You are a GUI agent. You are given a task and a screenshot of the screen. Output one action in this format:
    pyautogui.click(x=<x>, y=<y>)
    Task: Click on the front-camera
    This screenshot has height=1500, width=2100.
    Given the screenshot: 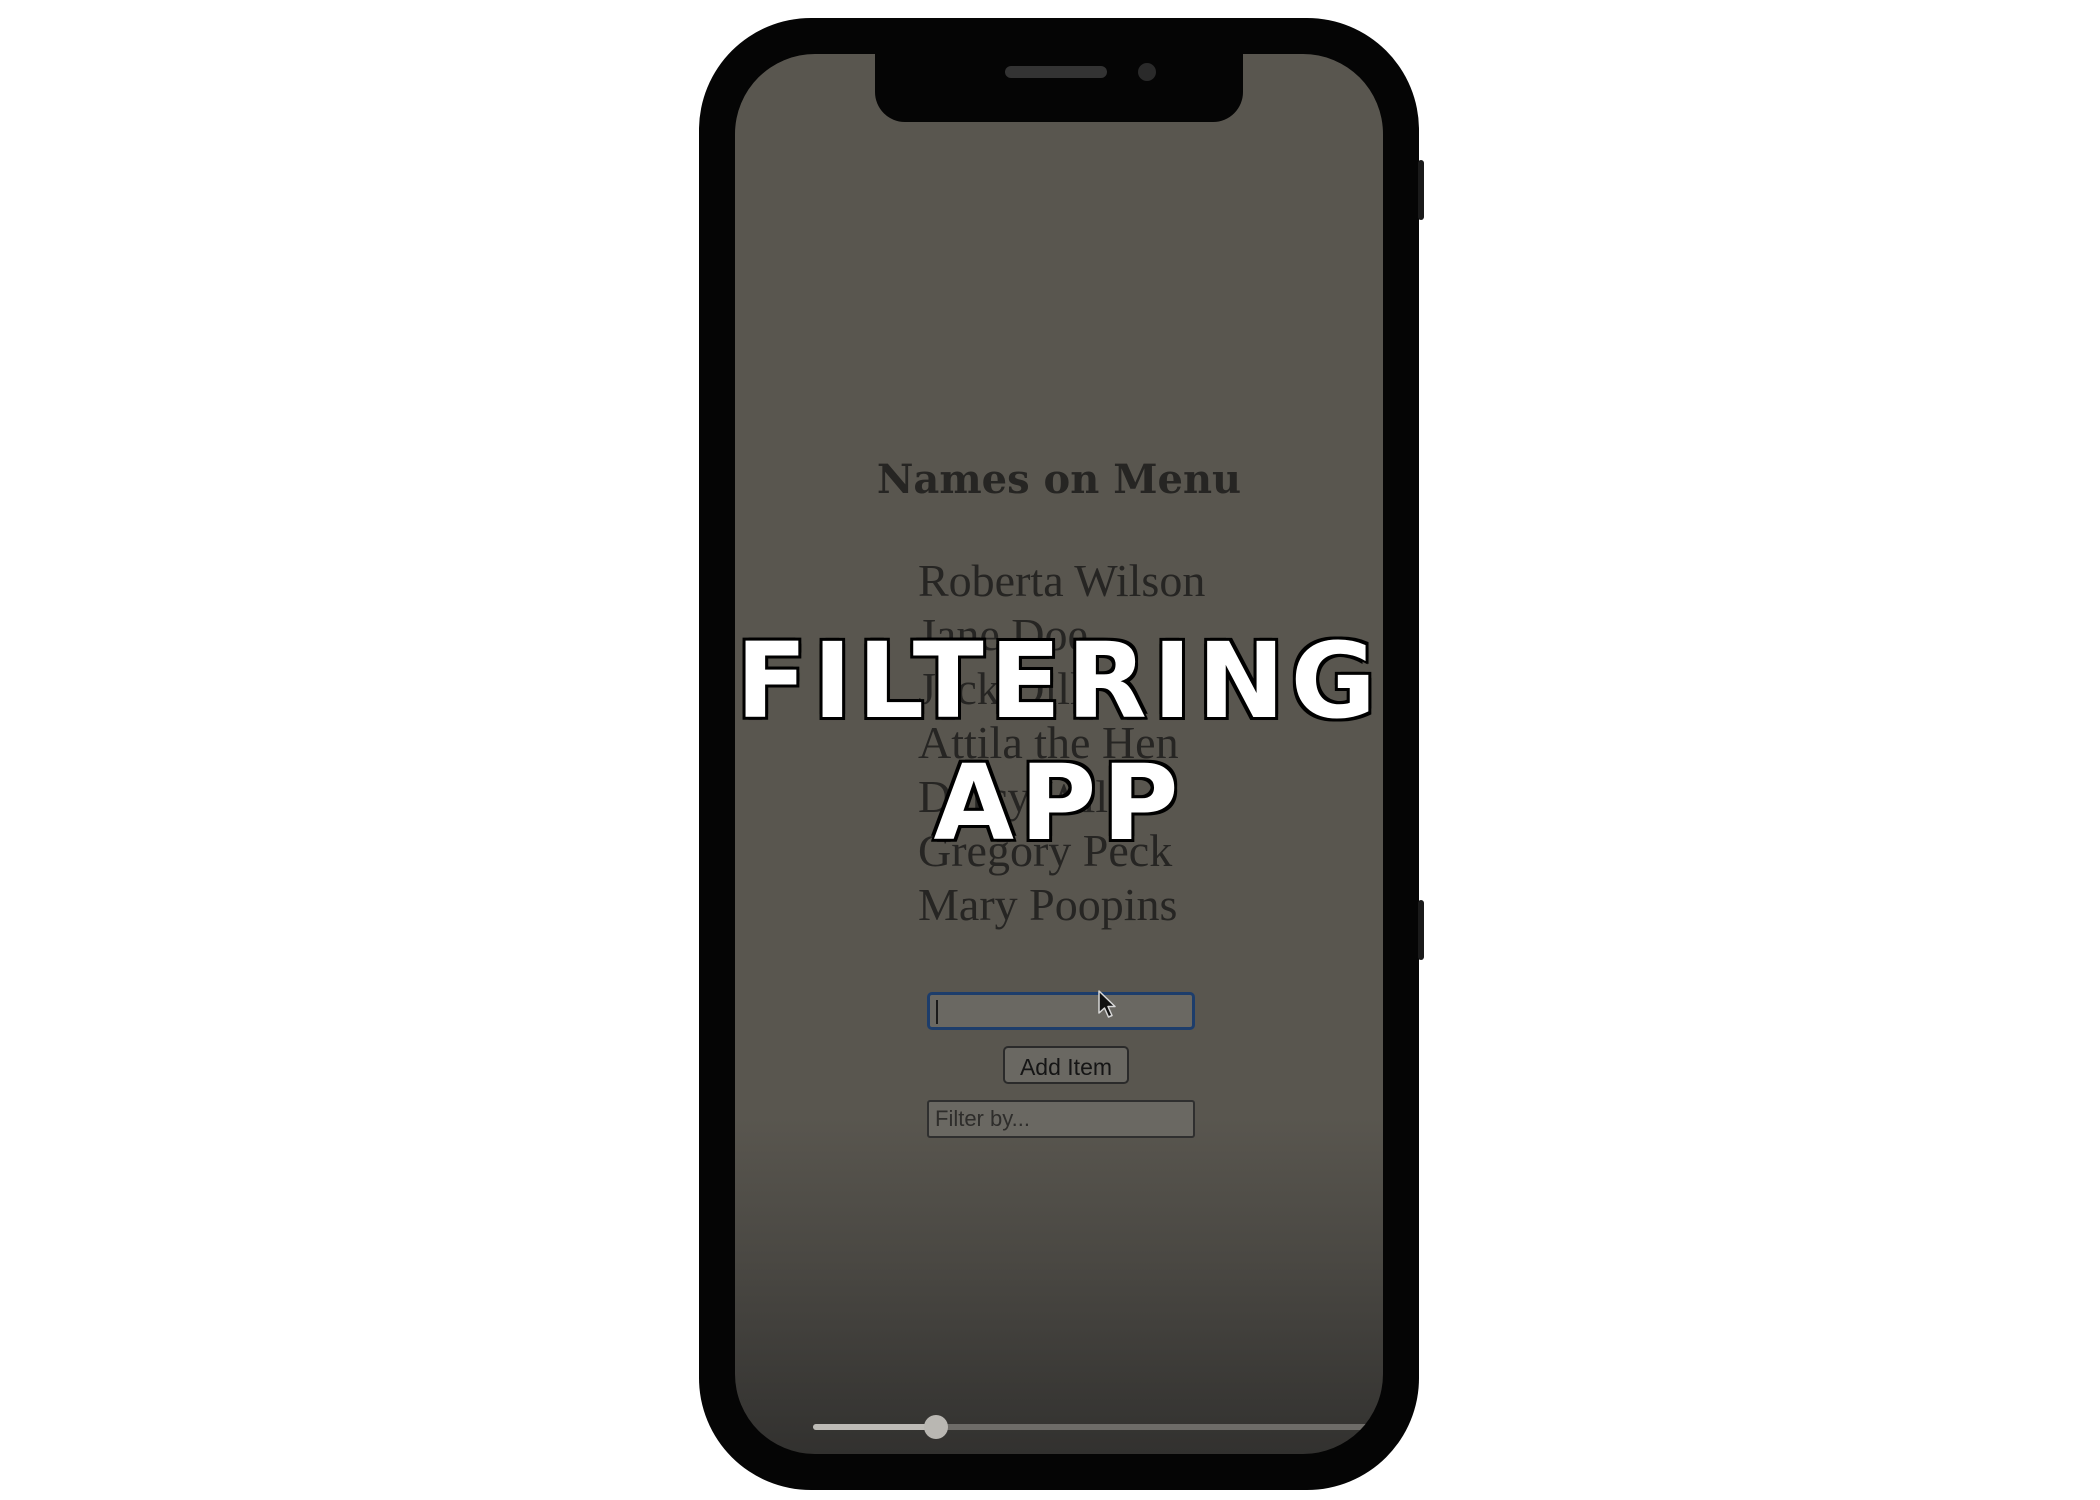 What is the action you would take?
    pyautogui.click(x=1147, y=72)
    